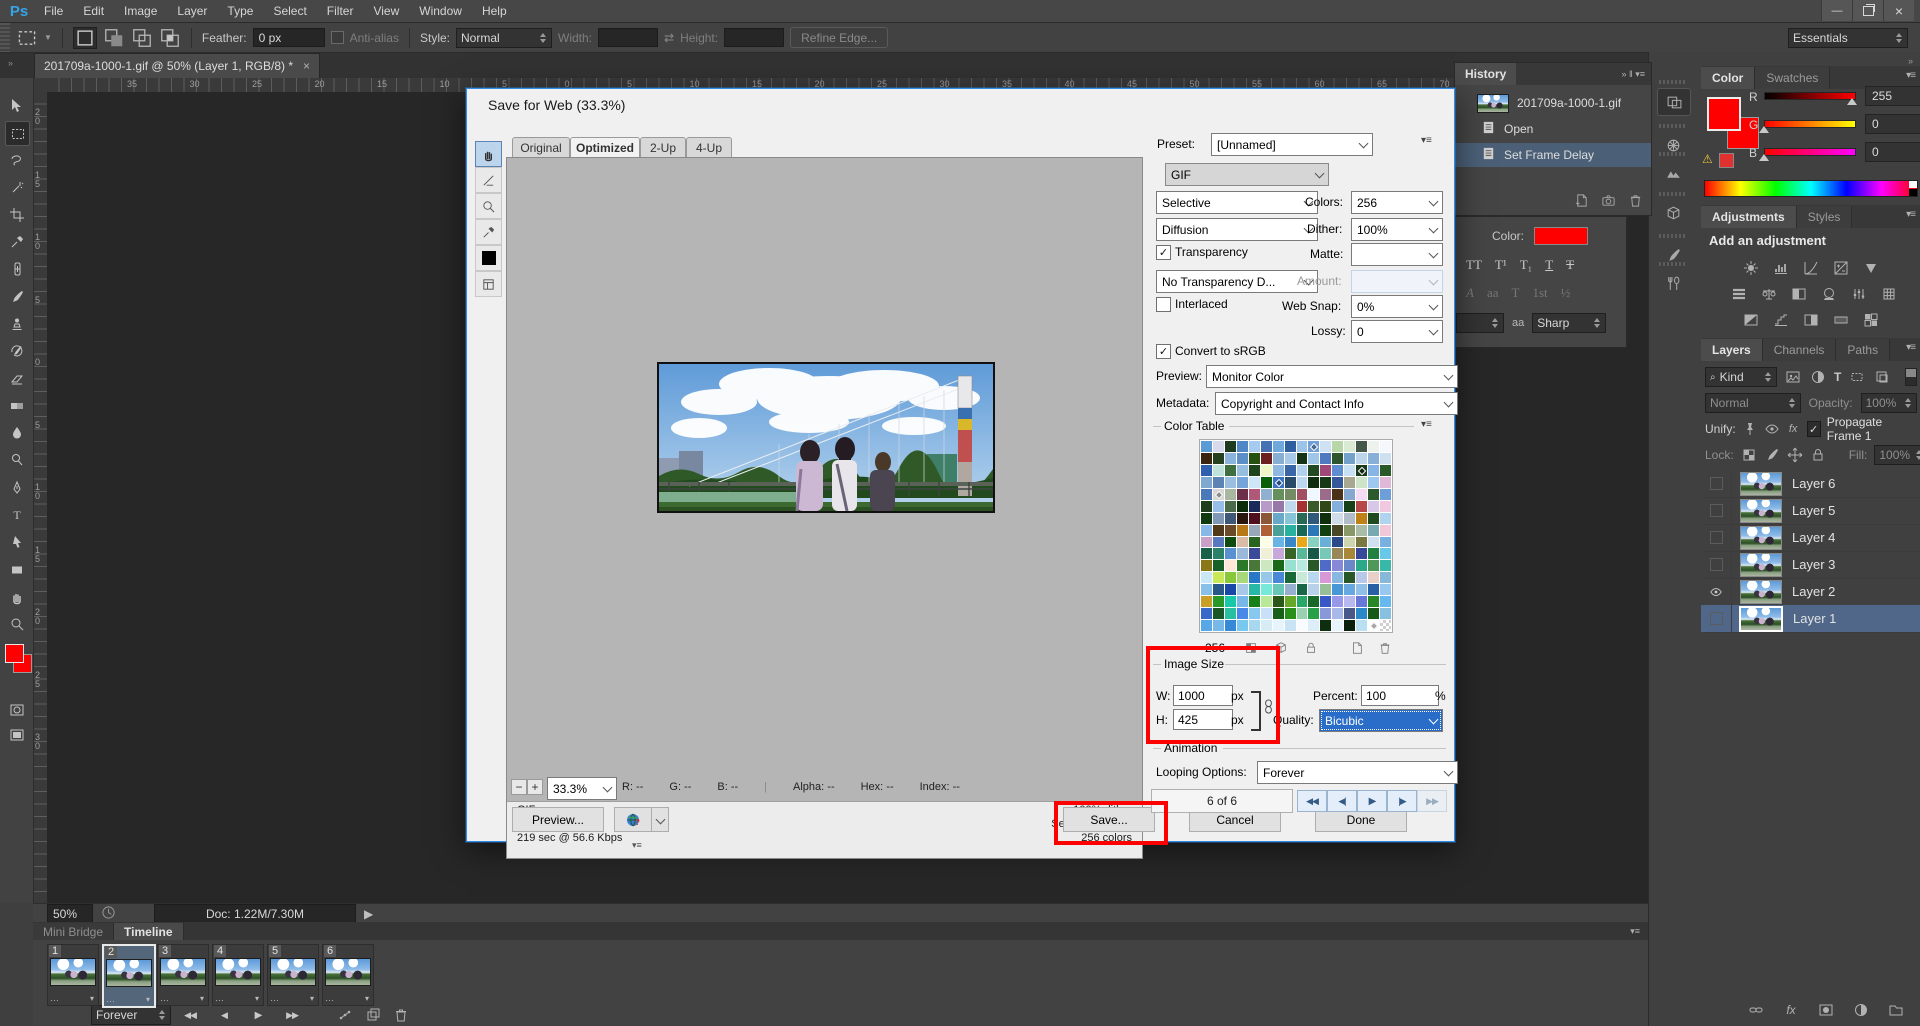 Image resolution: width=1920 pixels, height=1026 pixels. What do you see at coordinates (16, 487) in the screenshot?
I see `pen-tool-icon` at bounding box center [16, 487].